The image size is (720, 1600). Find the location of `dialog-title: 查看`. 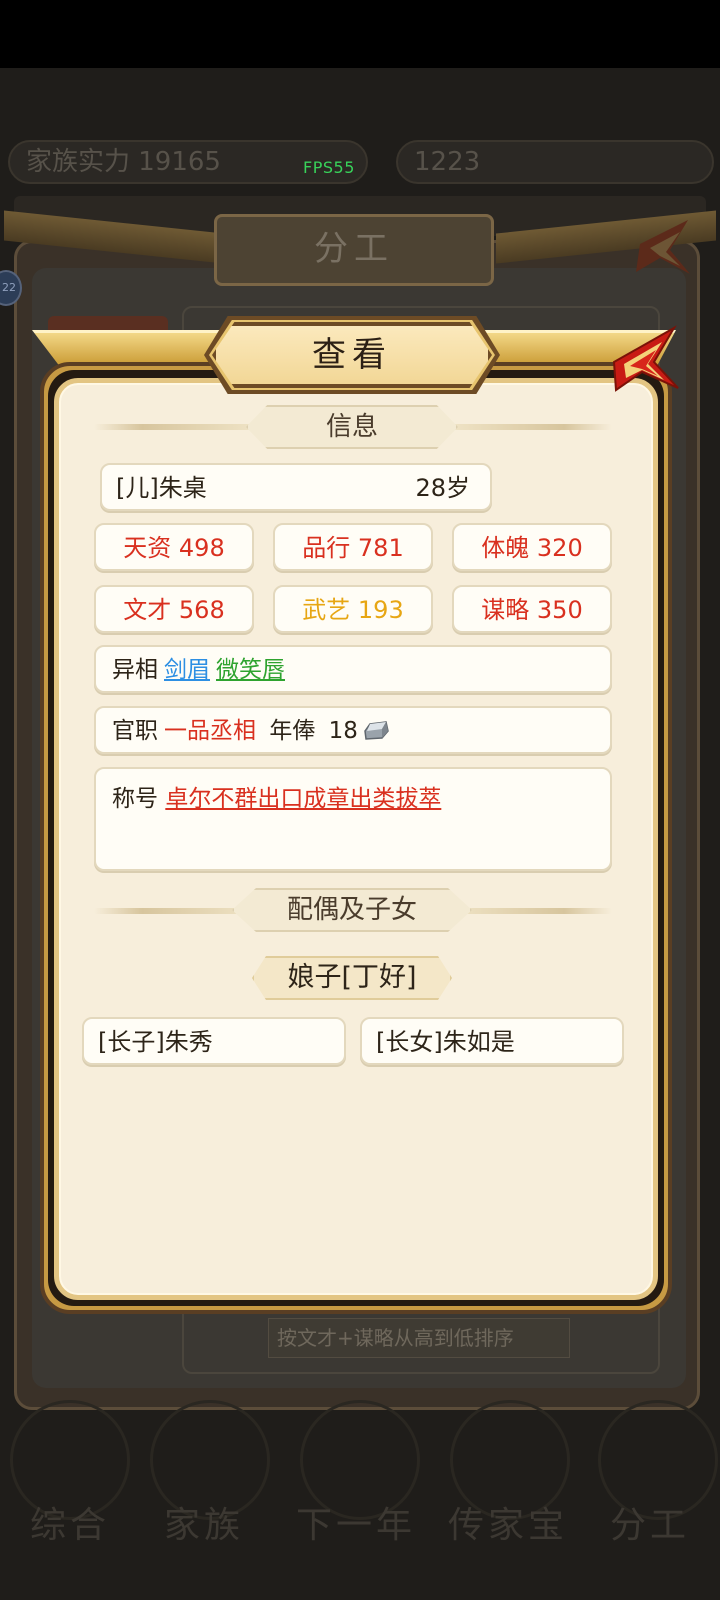

dialog-title: 查看 is located at coordinates (352, 355).